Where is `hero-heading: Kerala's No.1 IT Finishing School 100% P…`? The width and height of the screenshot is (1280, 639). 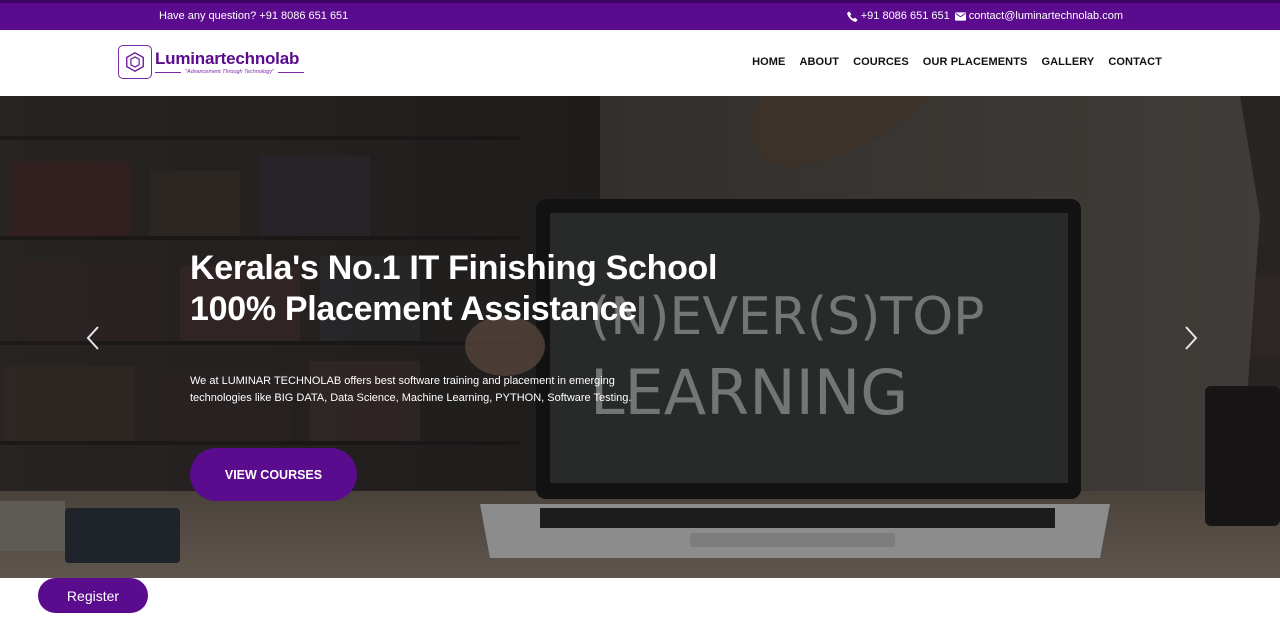
hero-heading: Kerala's No.1 IT Finishing School 100% P… is located at coordinates (453, 289).